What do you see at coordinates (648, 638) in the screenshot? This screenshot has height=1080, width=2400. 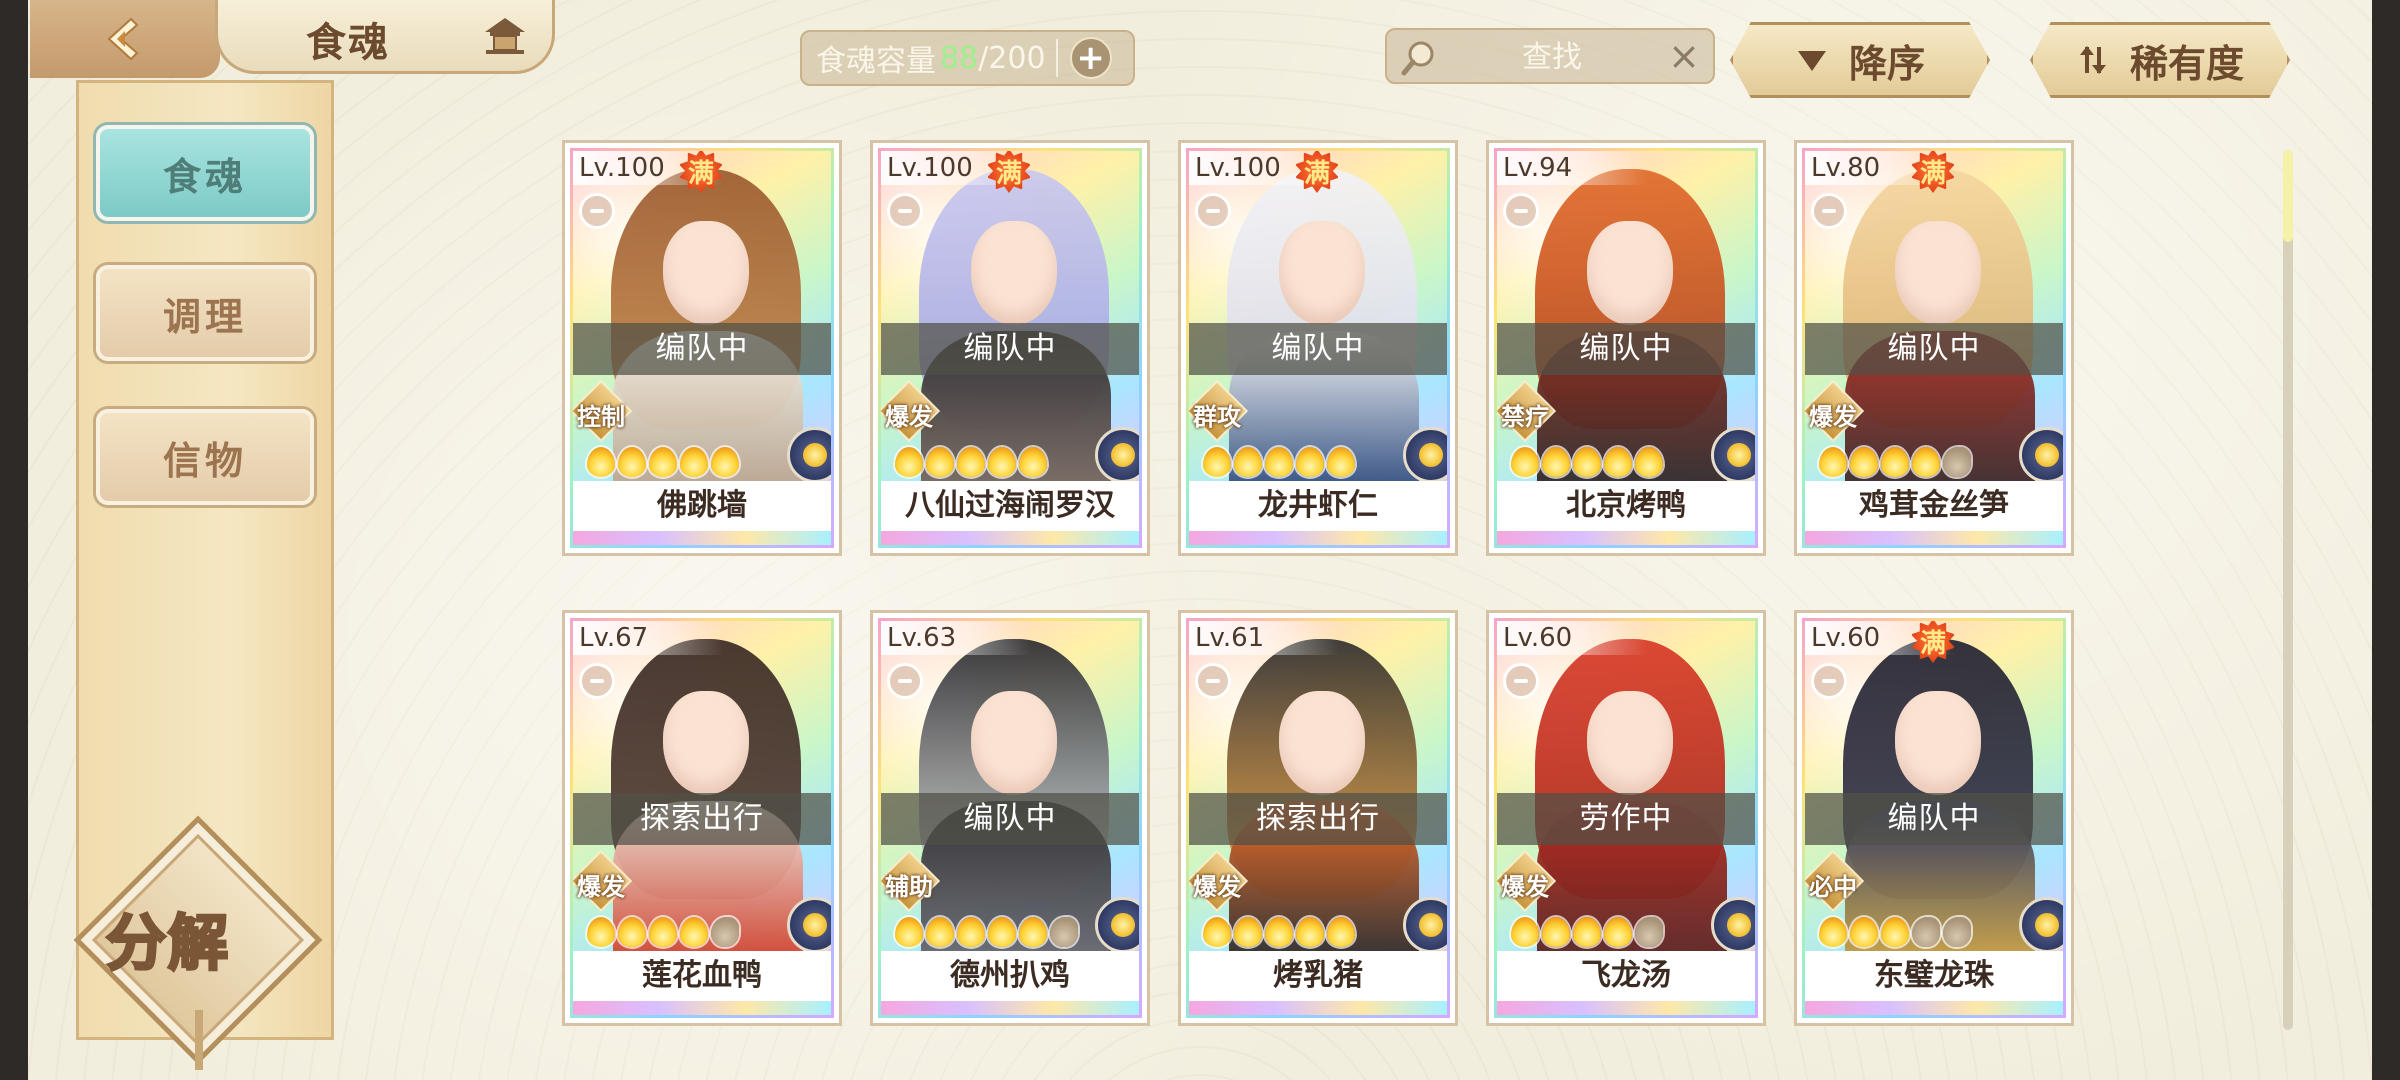 I see `level-label: Lv.67` at bounding box center [648, 638].